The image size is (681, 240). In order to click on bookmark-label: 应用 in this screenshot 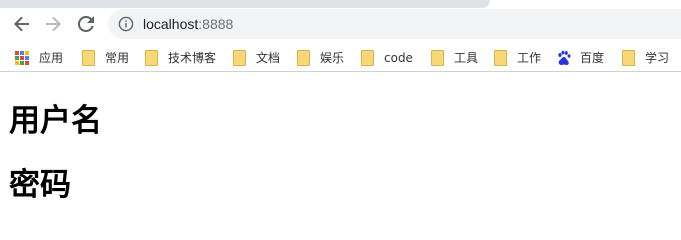, I will do `click(51, 58)`.